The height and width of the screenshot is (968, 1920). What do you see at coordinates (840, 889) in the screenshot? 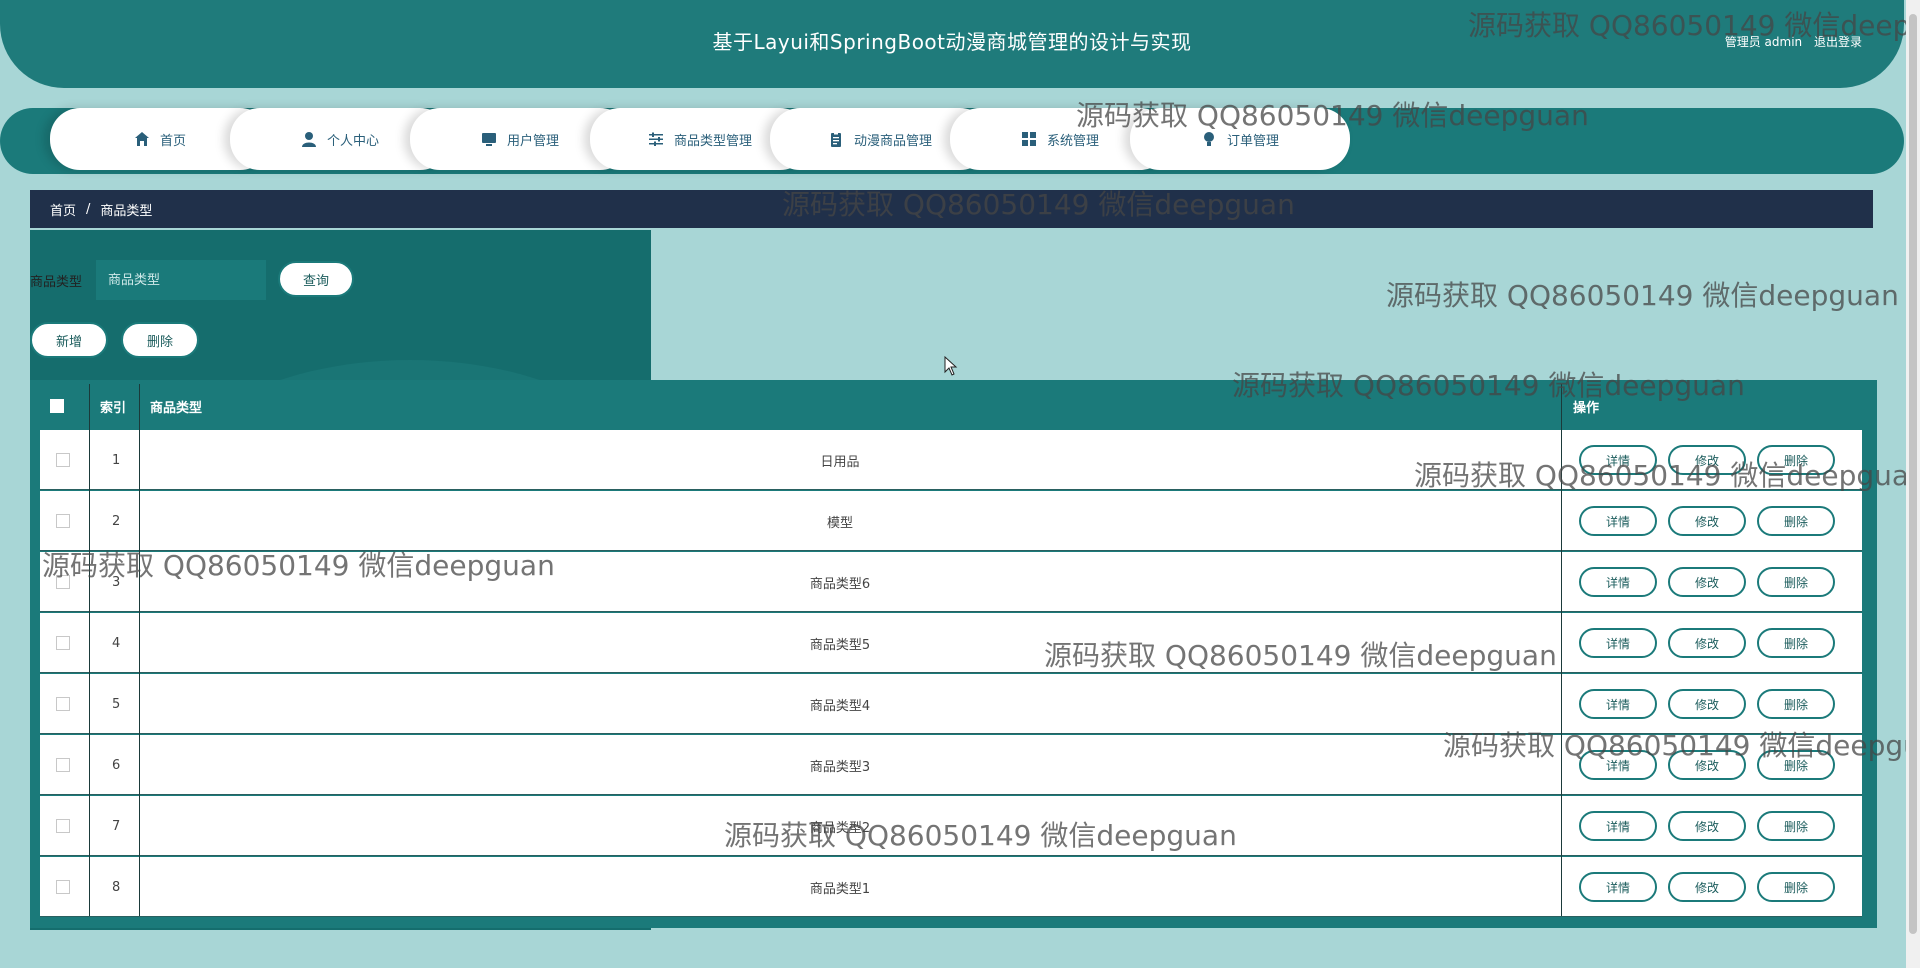
I see `row-type: 商品类型1` at bounding box center [840, 889].